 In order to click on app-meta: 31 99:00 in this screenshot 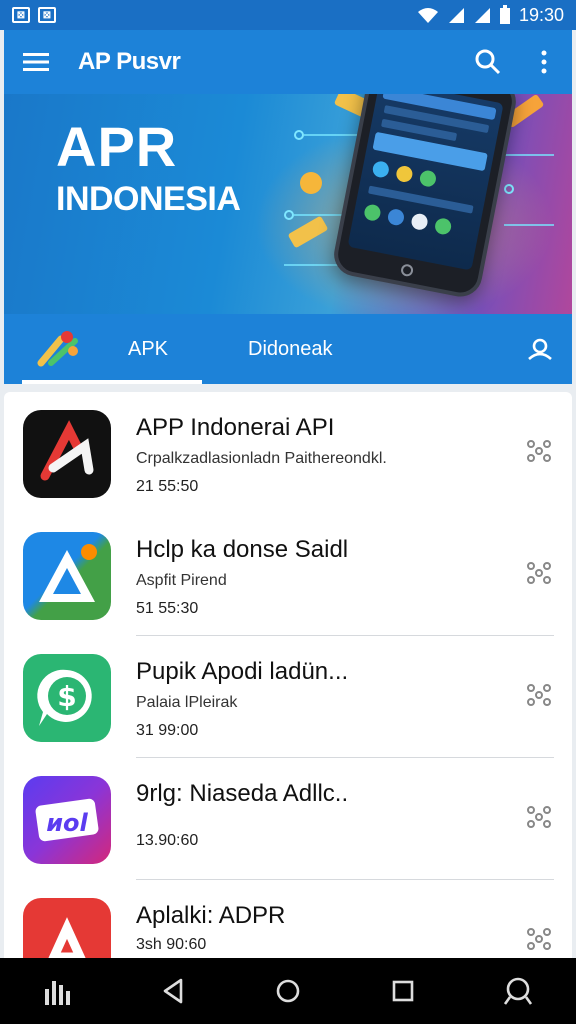, I will do `click(167, 730)`.